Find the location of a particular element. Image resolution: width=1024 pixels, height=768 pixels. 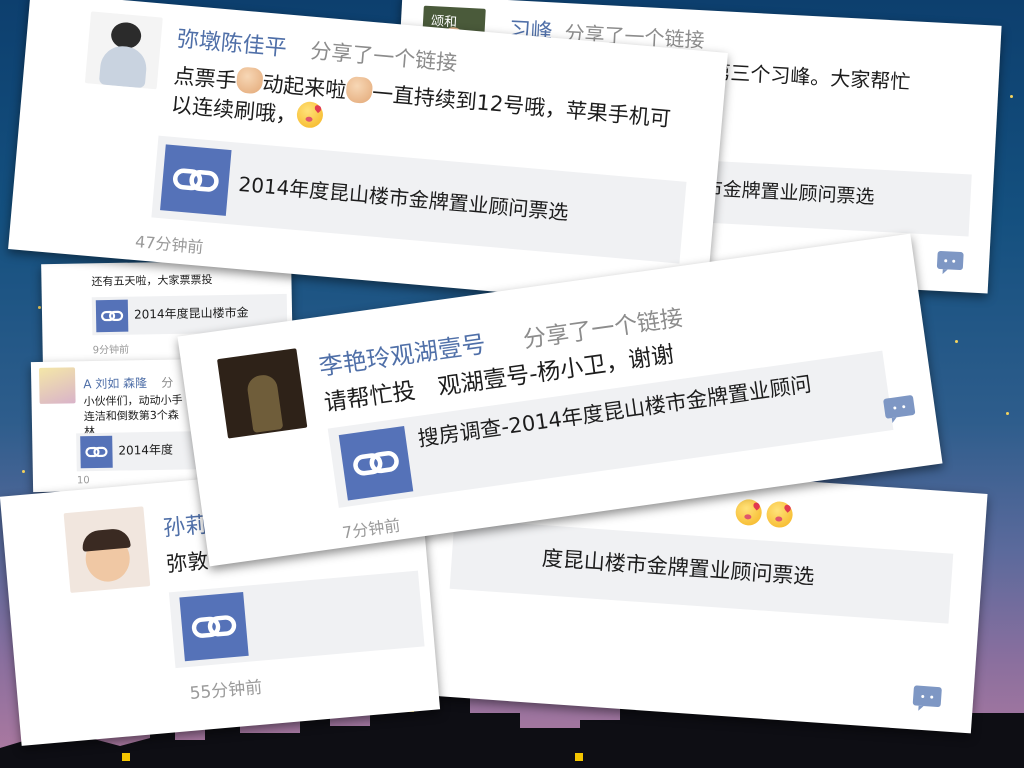

avatar-body is located at coordinates (123, 66).